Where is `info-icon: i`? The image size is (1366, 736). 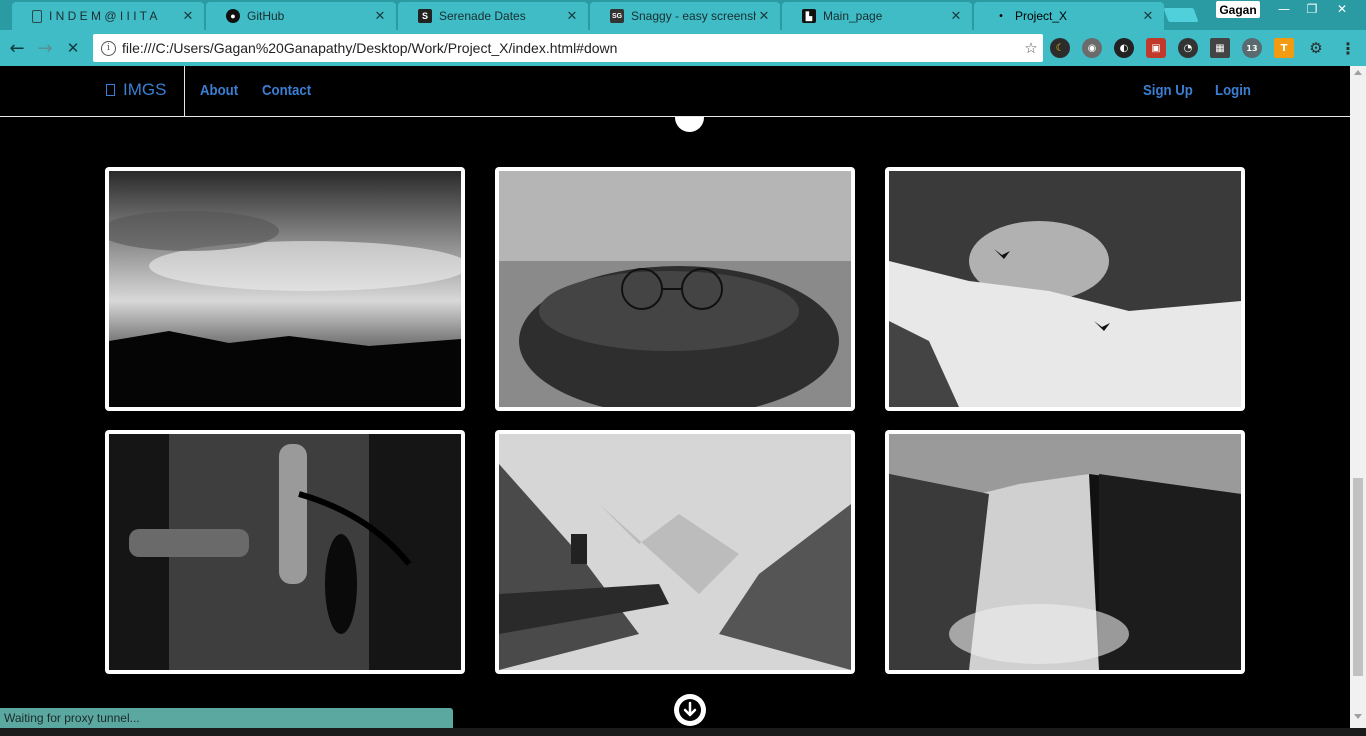 info-icon: i is located at coordinates (108, 48).